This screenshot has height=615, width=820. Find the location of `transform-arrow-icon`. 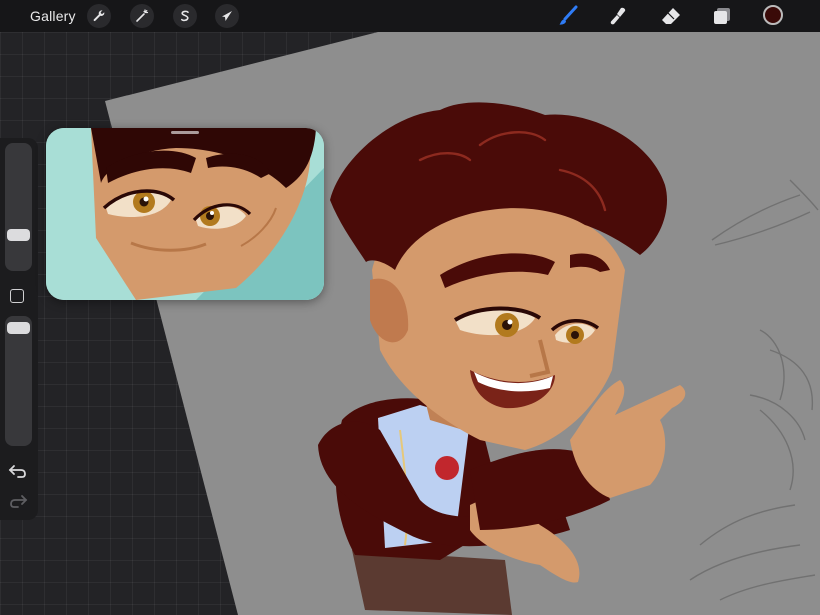

transform-arrow-icon is located at coordinates (227, 16).